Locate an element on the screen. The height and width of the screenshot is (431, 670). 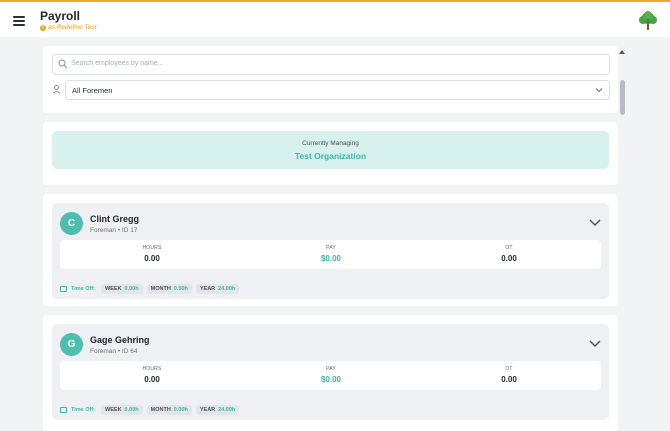
impersonation-text: as Redefine Test is located at coordinates (72, 27).